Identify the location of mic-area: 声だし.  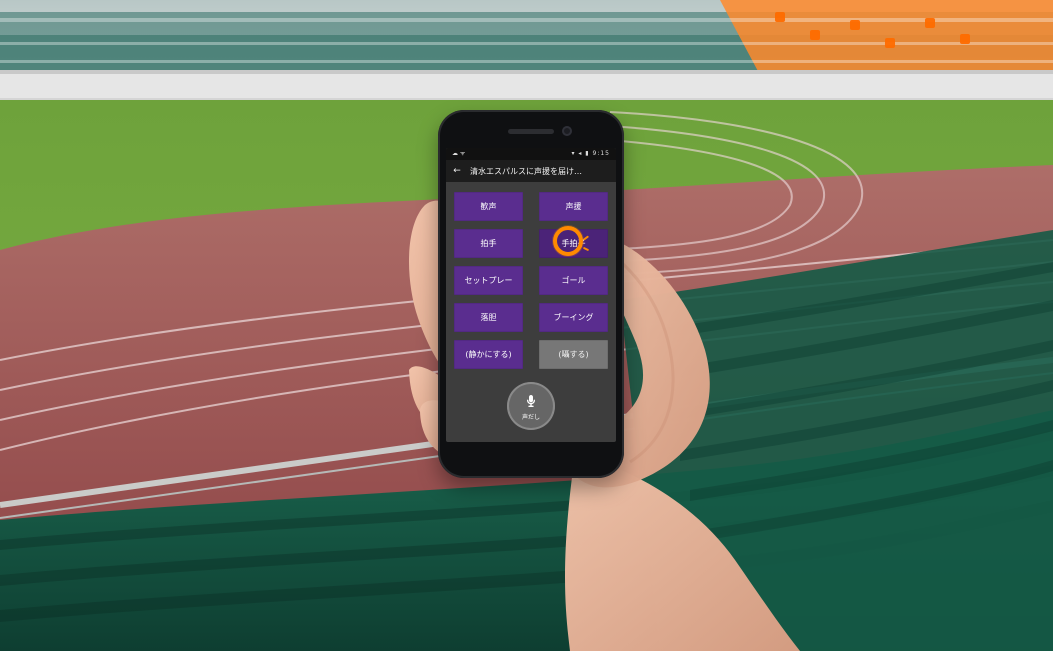
(531, 406).